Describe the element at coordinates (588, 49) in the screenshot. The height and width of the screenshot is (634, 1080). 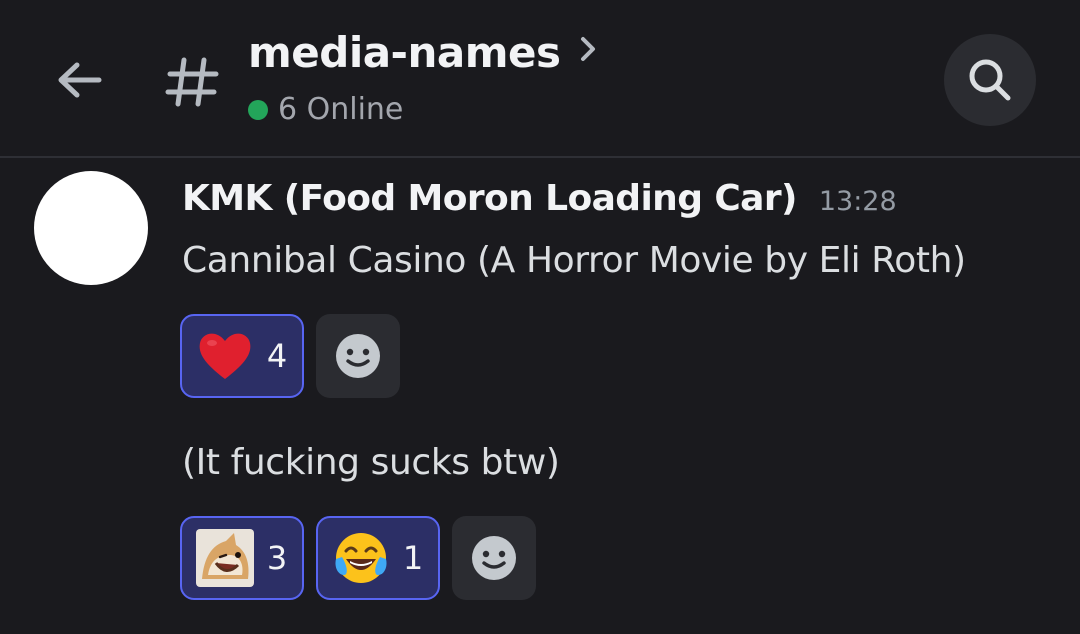
I see `chevron-right-icon` at that location.